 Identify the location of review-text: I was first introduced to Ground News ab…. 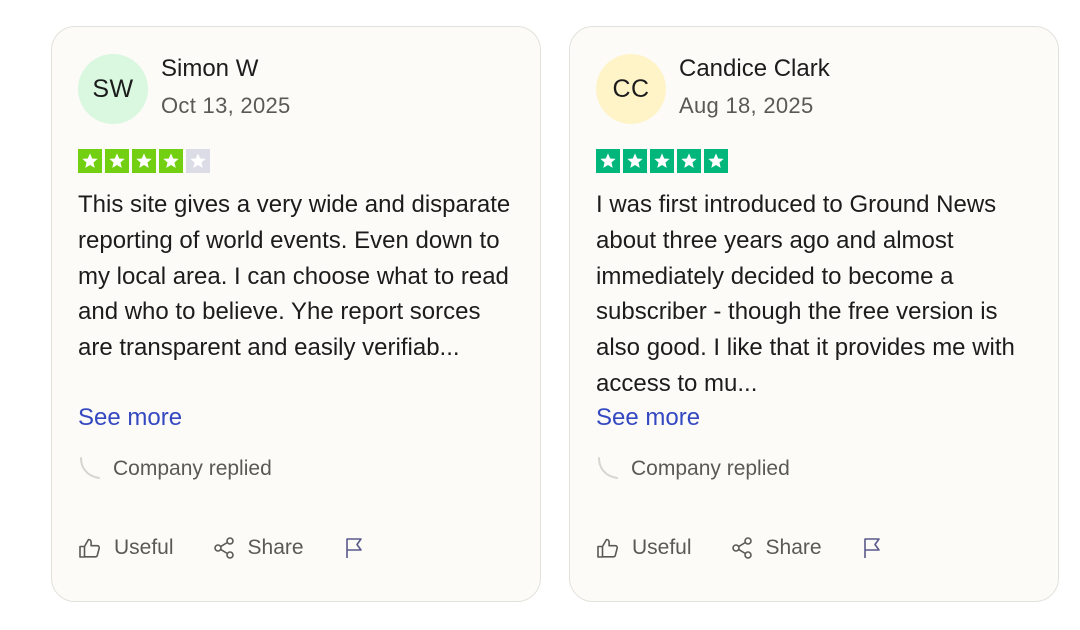
(805, 294).